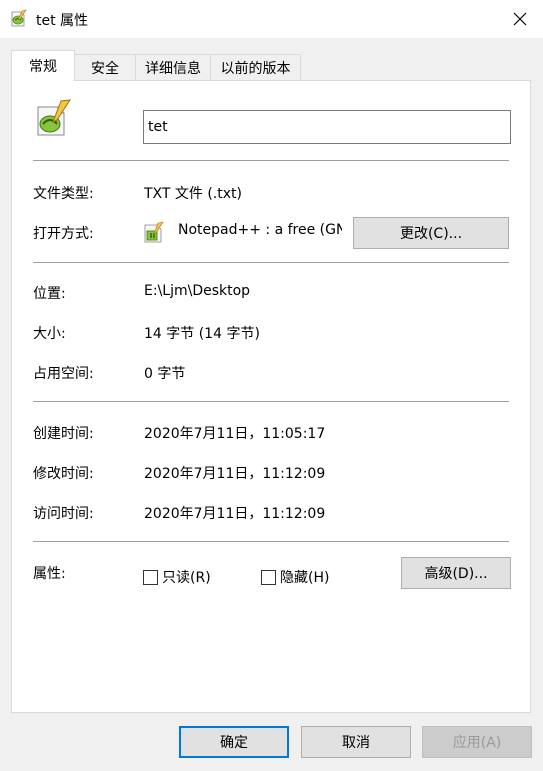 This screenshot has width=543, height=771. Describe the element at coordinates (186, 578) in the screenshot. I see `readonly-label: 只读(R)` at that location.